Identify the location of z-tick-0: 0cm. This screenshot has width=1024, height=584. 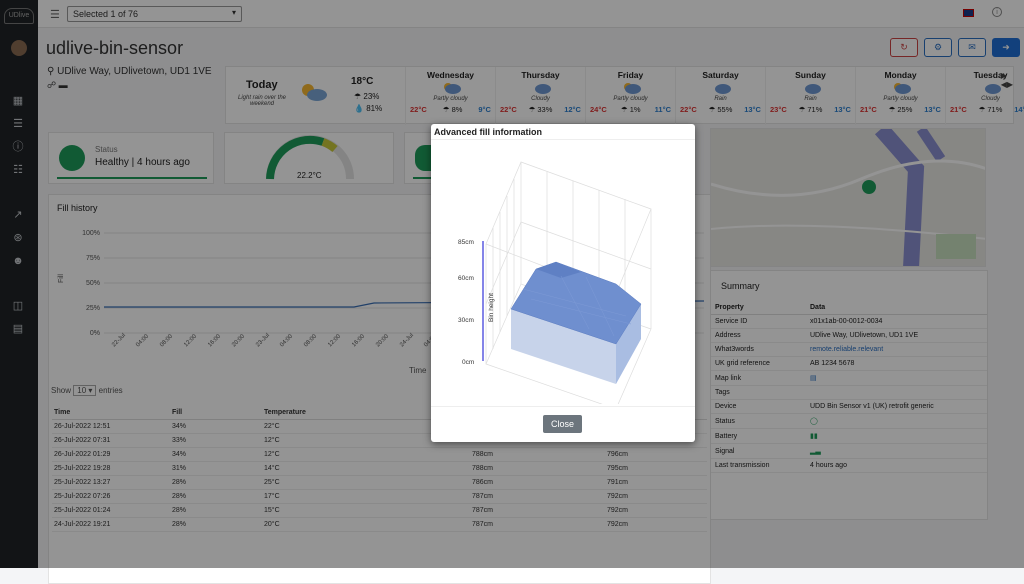
(468, 362).